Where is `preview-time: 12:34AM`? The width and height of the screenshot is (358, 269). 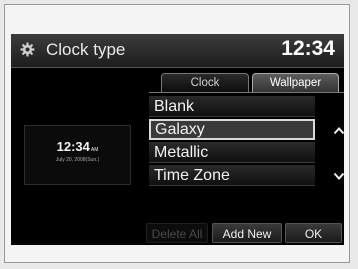 preview-time: 12:34AM is located at coordinates (77, 146).